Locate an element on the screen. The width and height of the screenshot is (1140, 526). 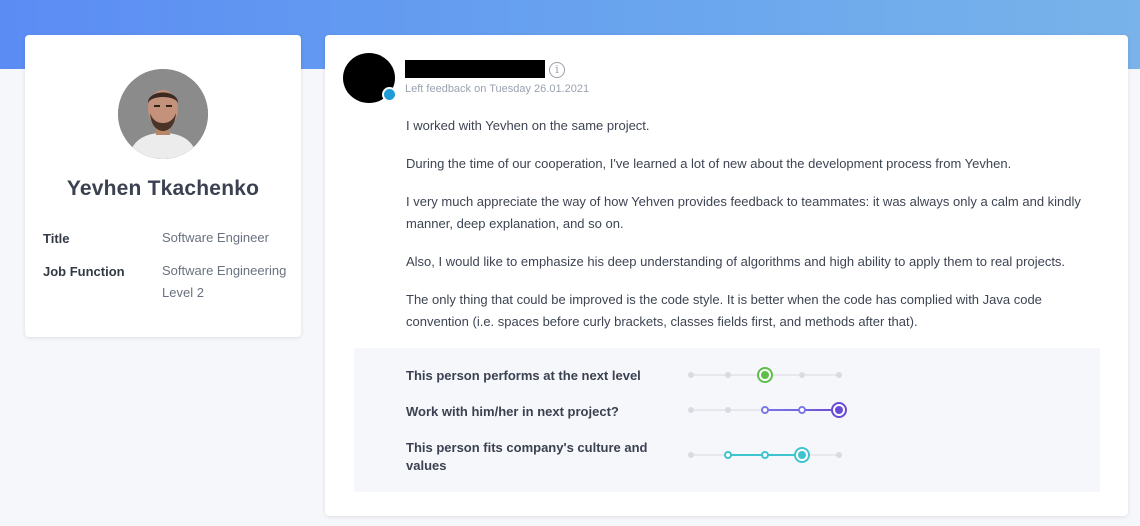
profile-name: Yevhen Tkachenko is located at coordinates (163, 188).